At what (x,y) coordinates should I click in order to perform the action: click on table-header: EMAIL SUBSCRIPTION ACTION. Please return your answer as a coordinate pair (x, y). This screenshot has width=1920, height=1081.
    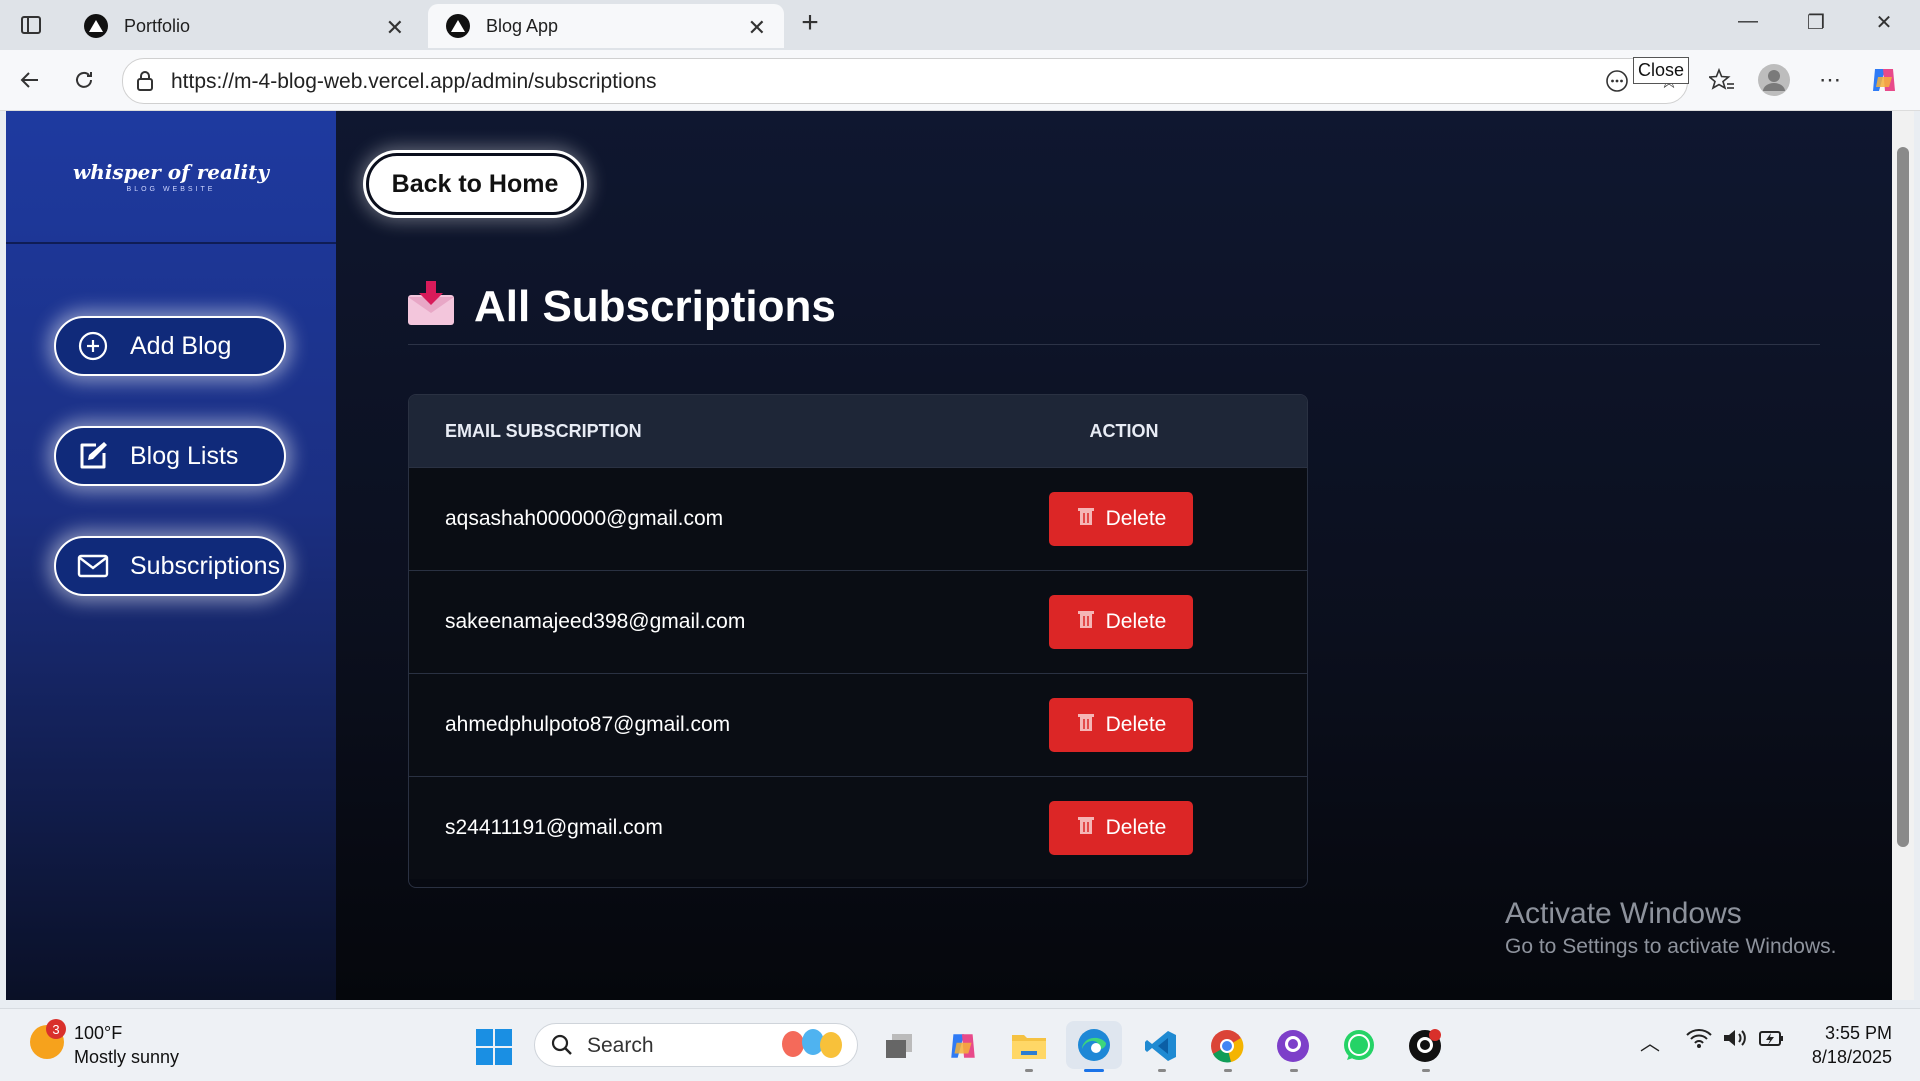
    Looking at the image, I should click on (858, 431).